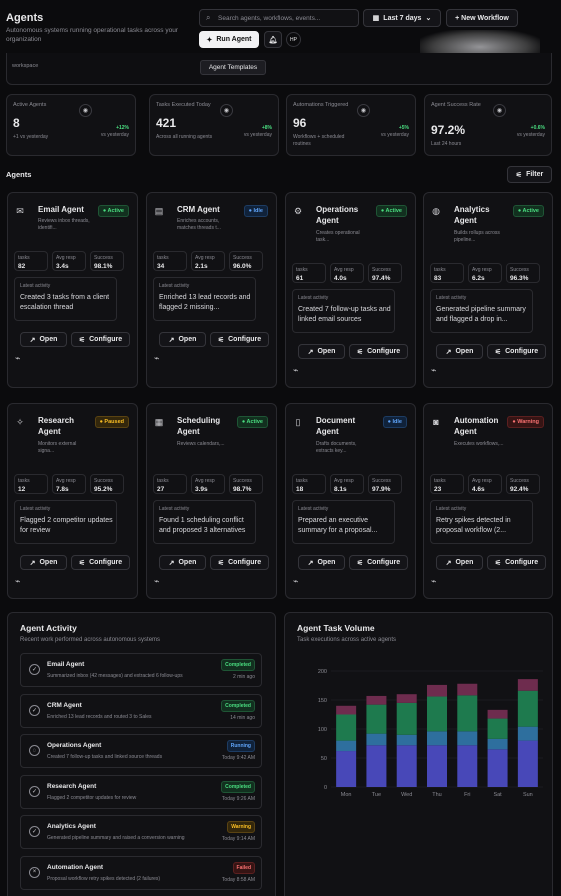 This screenshot has height=896, width=561. I want to click on avg-response-stat: Avg resp 4.0s, so click(347, 273).